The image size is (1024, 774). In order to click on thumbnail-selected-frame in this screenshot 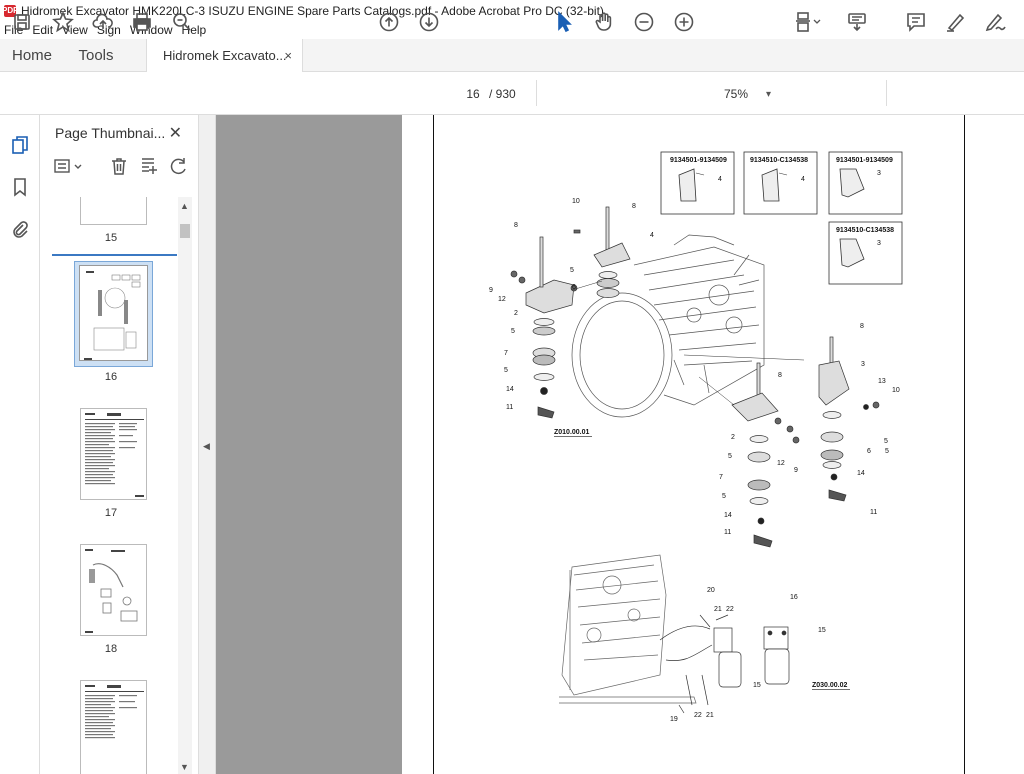, I will do `click(113, 314)`.